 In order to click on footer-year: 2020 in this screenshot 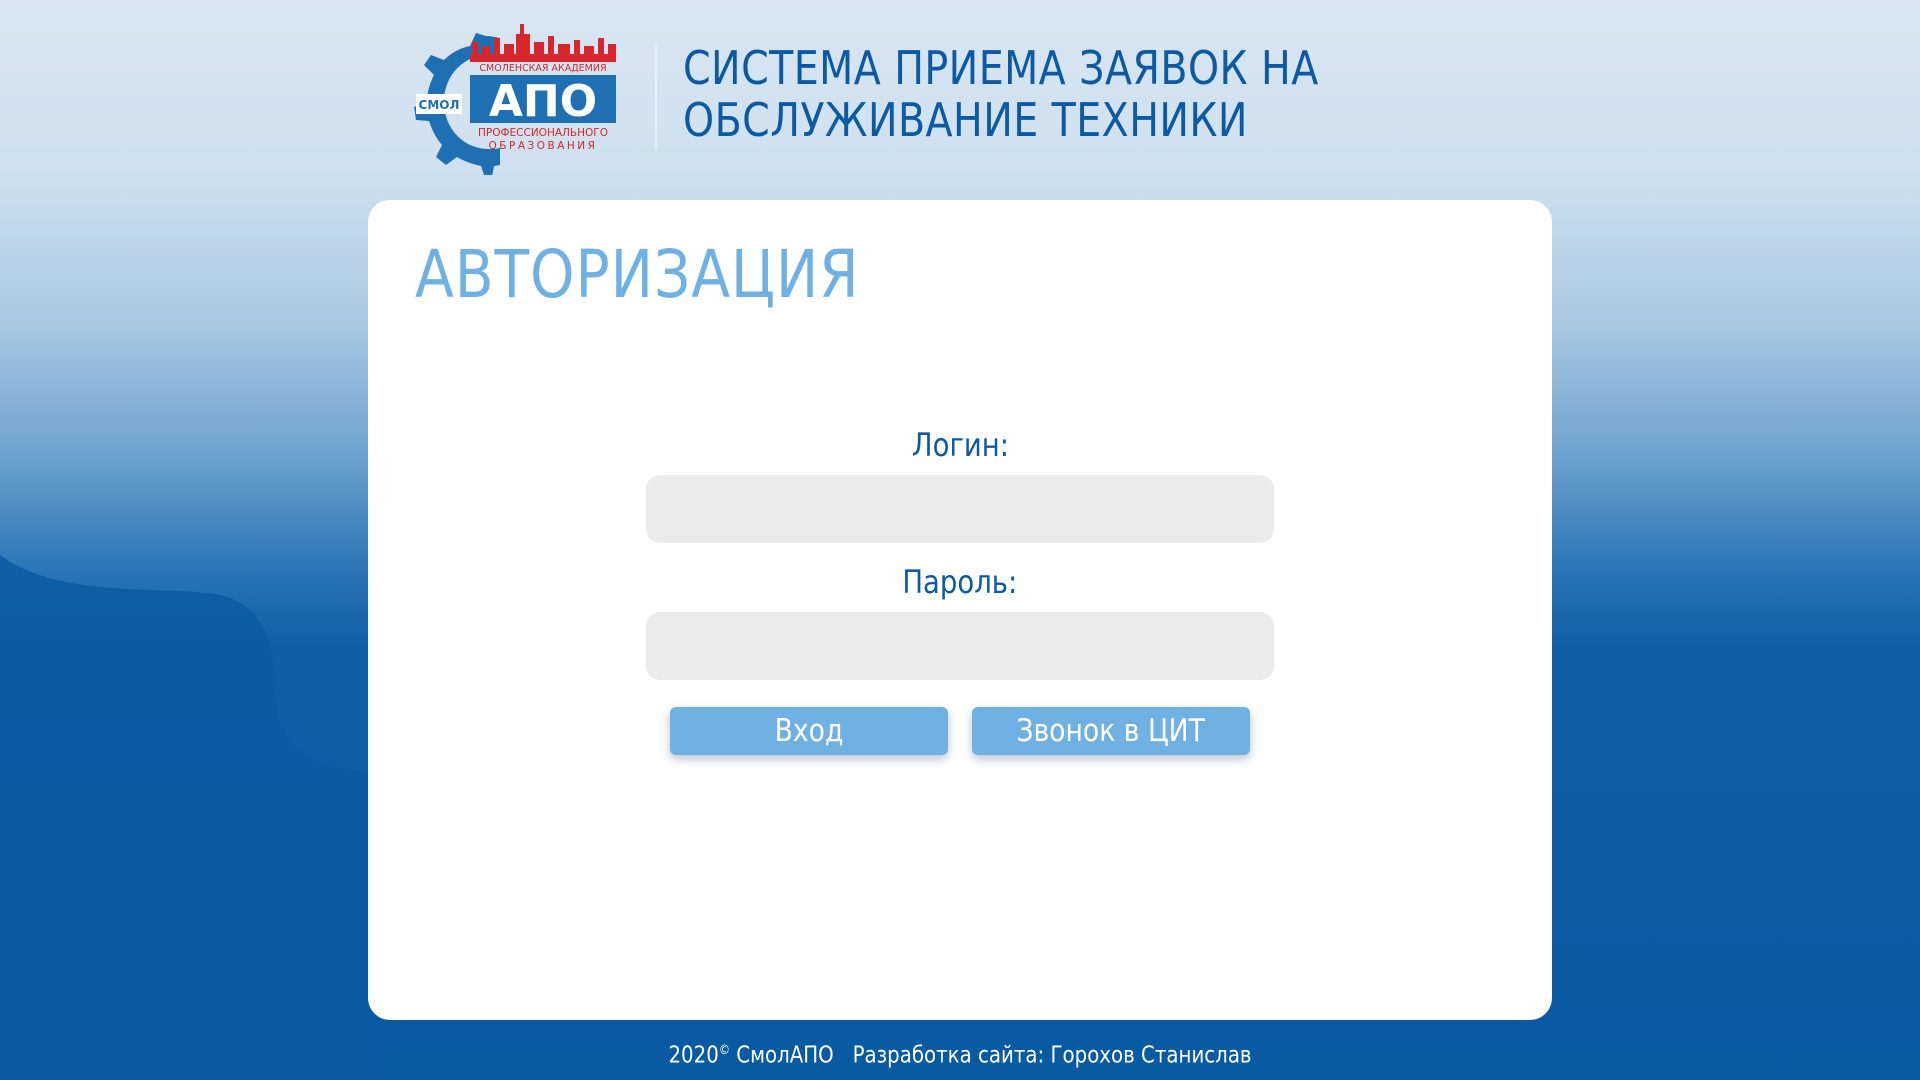, I will do `click(693, 1055)`.